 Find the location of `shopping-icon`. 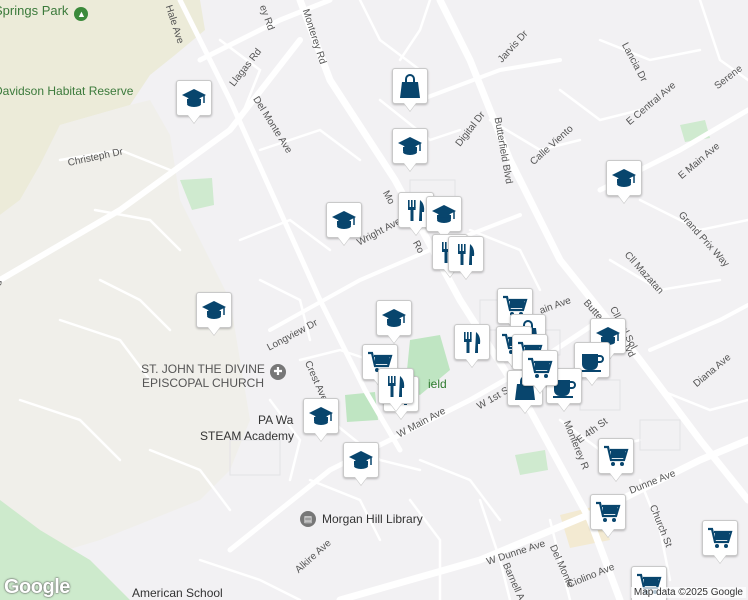

shopping-icon is located at coordinates (410, 86).